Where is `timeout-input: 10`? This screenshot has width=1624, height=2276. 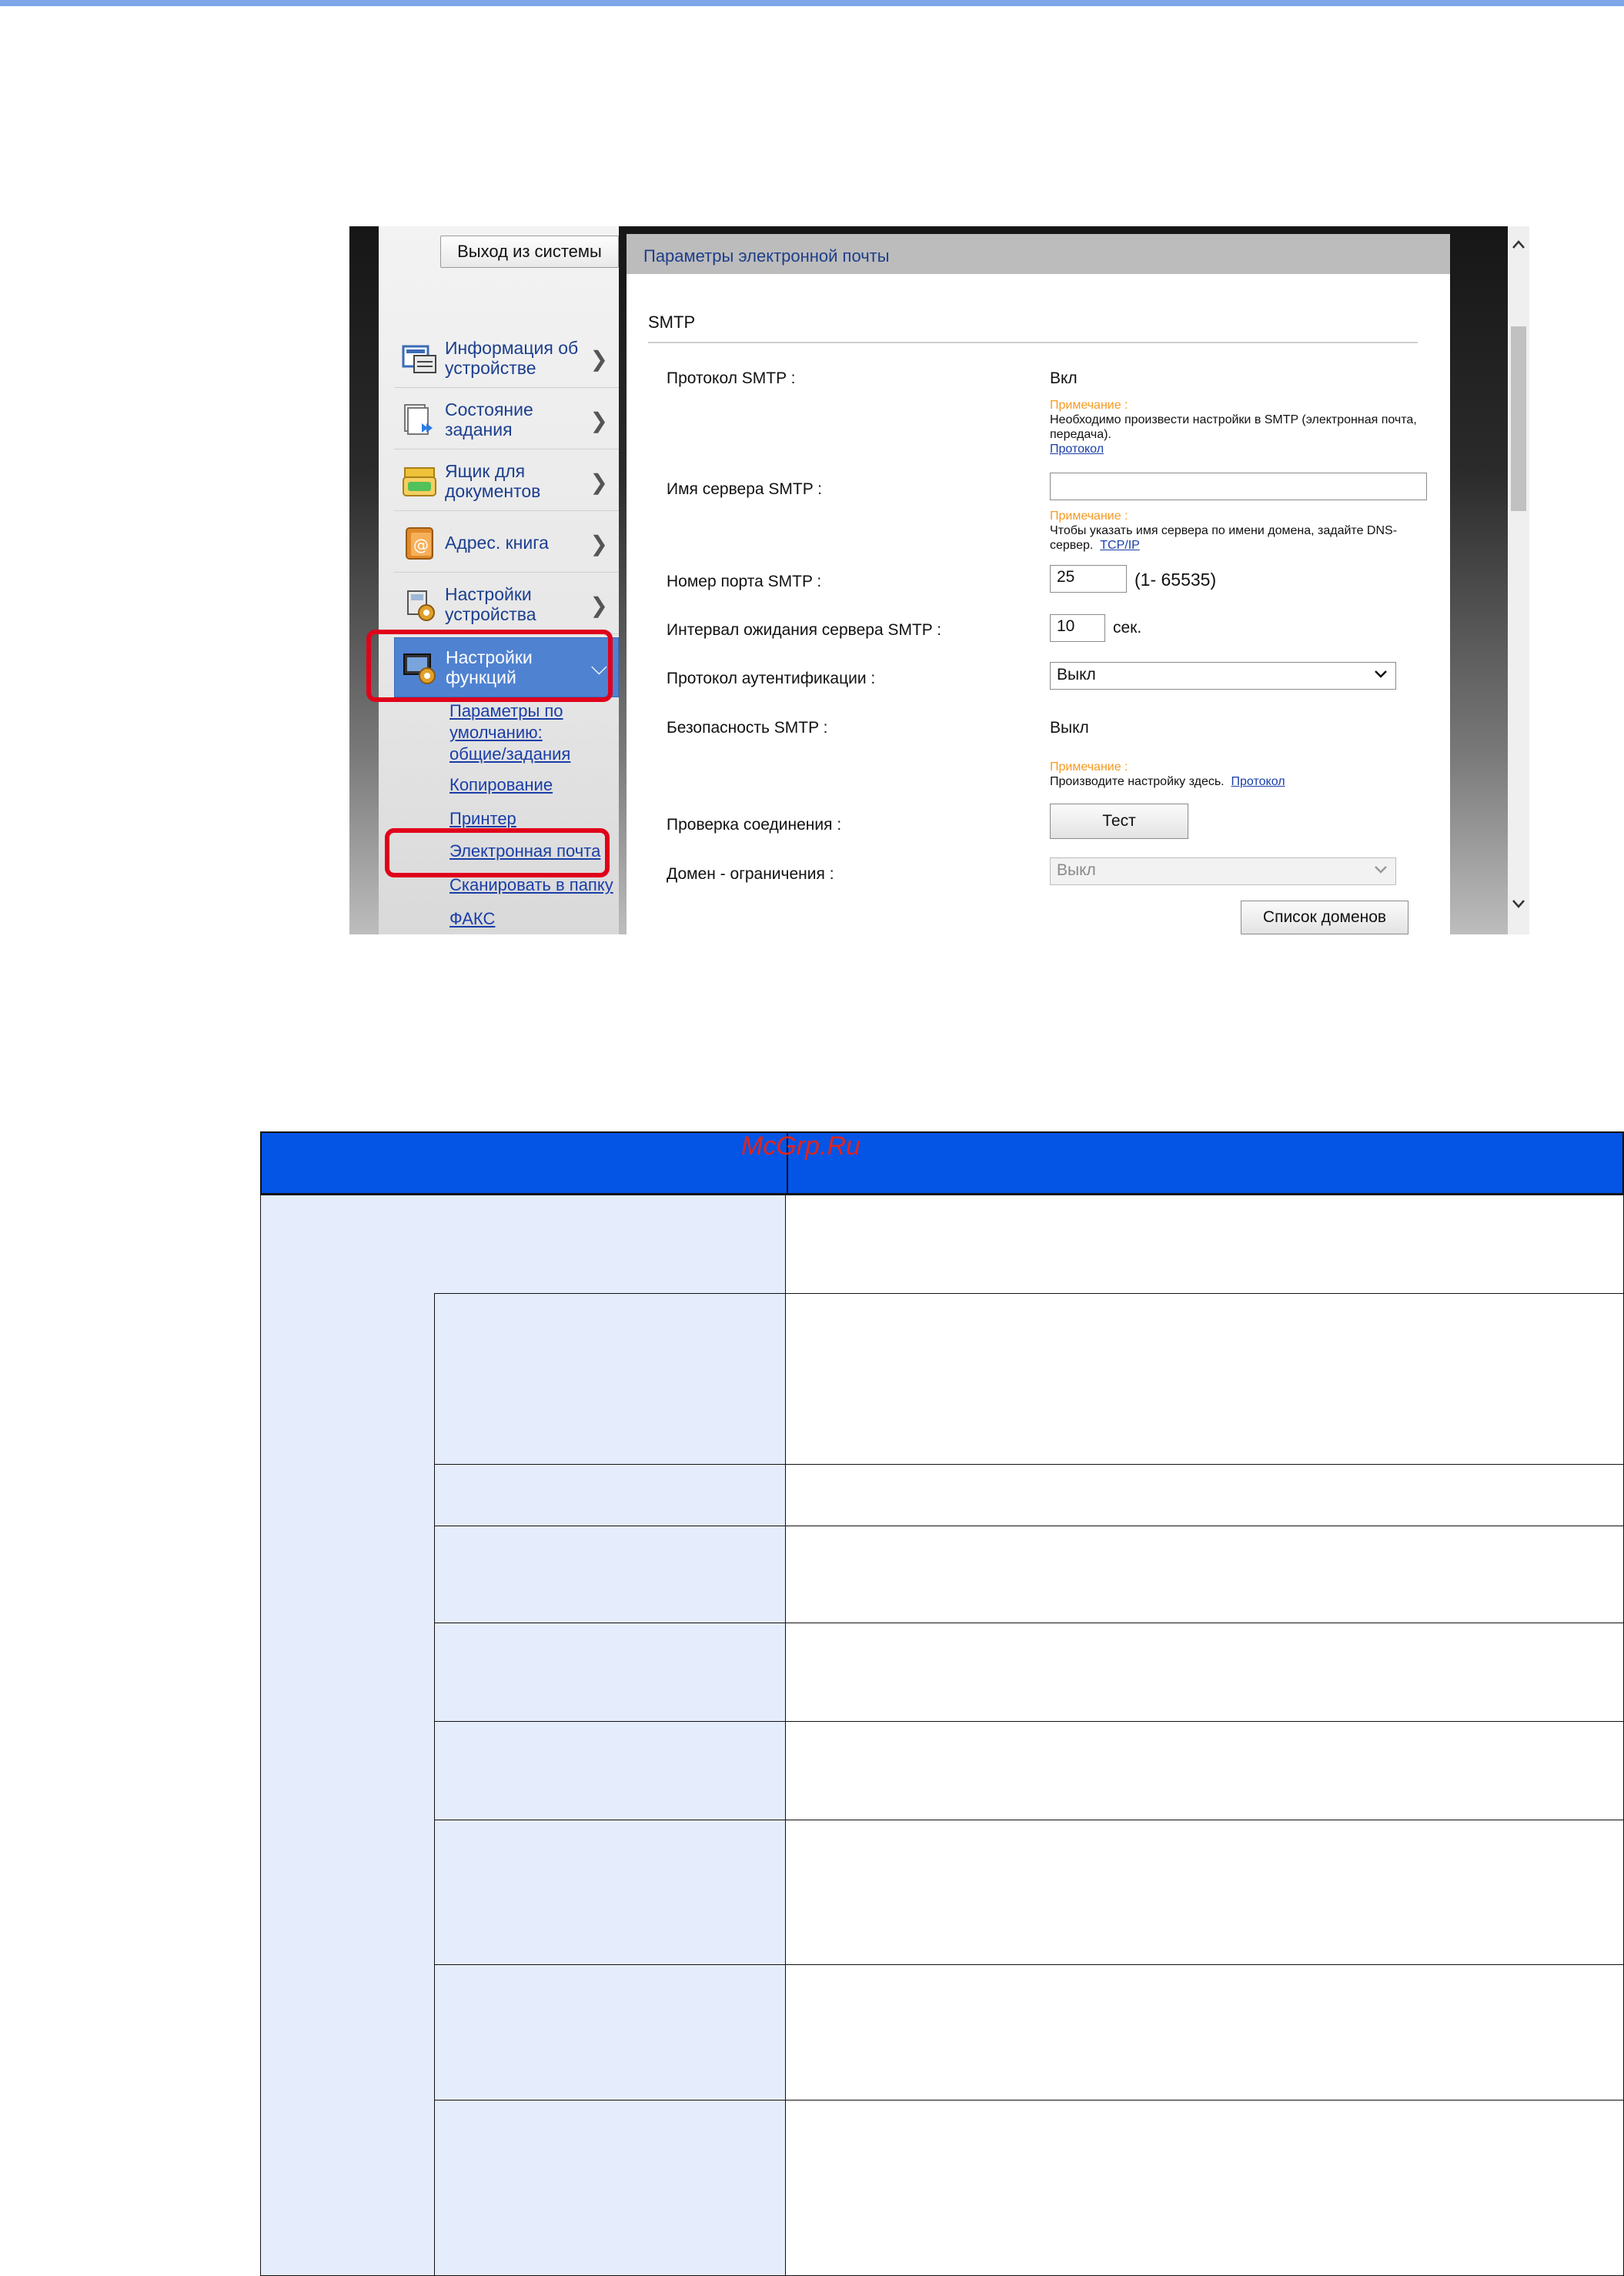 timeout-input: 10 is located at coordinates (1077, 628).